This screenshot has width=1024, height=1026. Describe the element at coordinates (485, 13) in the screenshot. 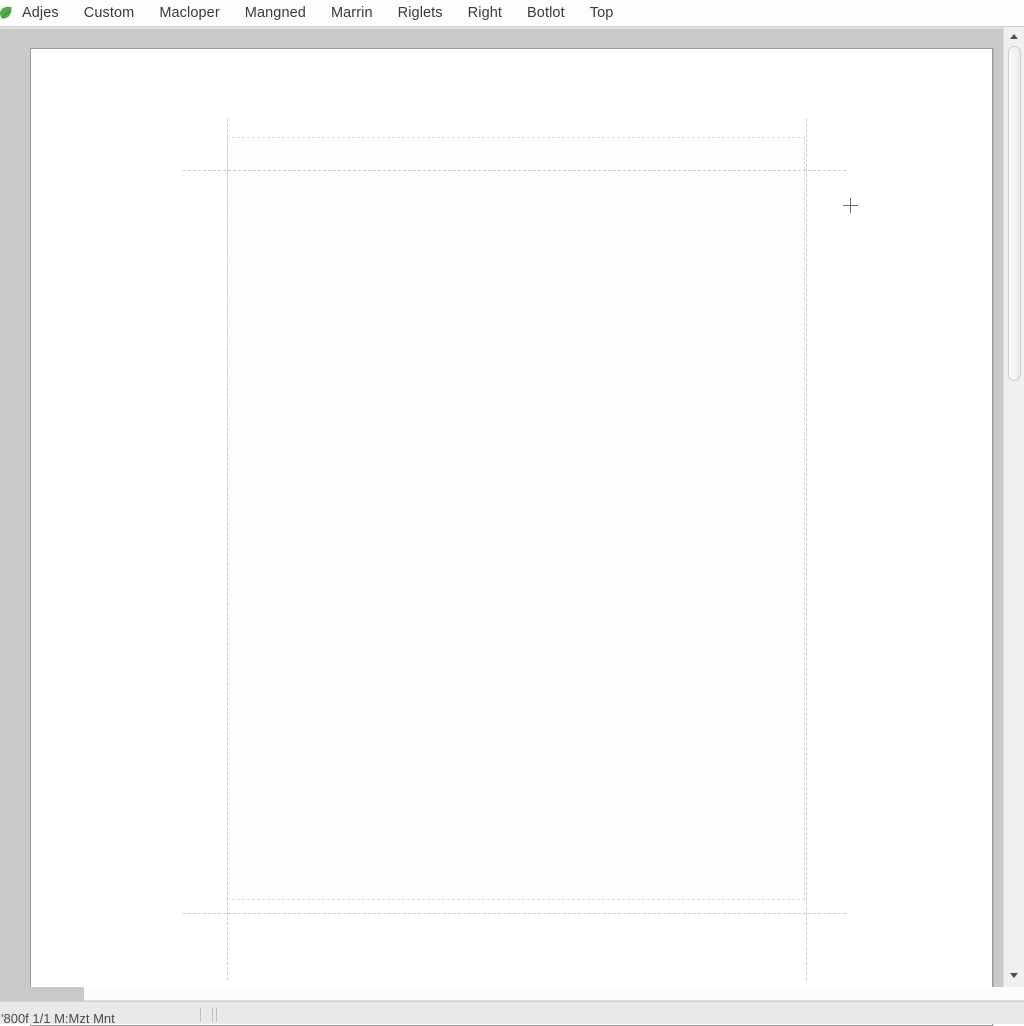

I see `menu-item-right: Right` at that location.